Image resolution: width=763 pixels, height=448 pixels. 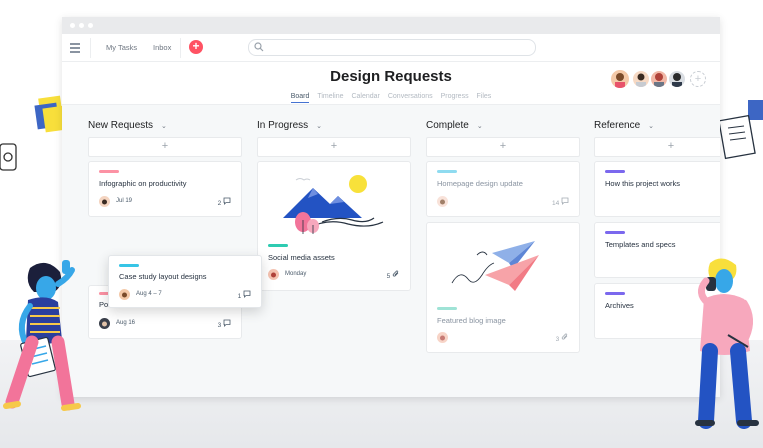 I want to click on comment-count: 14, so click(x=560, y=202).